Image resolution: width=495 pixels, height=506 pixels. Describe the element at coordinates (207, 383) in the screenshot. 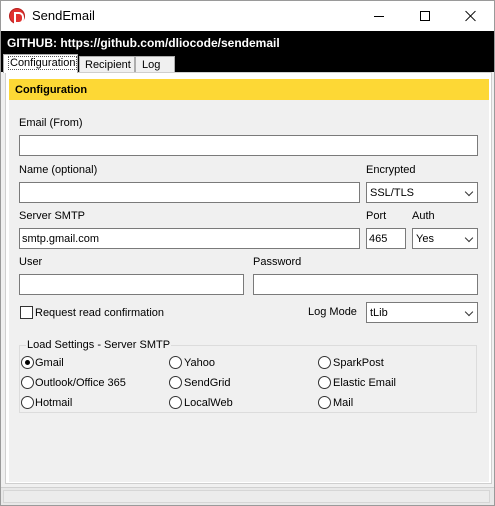

I see `radio-sendgrid-label: SendGrid` at that location.